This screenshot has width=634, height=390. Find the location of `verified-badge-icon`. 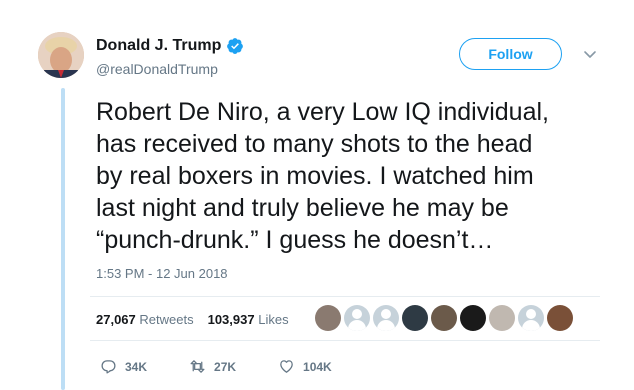

verified-badge-icon is located at coordinates (235, 46).